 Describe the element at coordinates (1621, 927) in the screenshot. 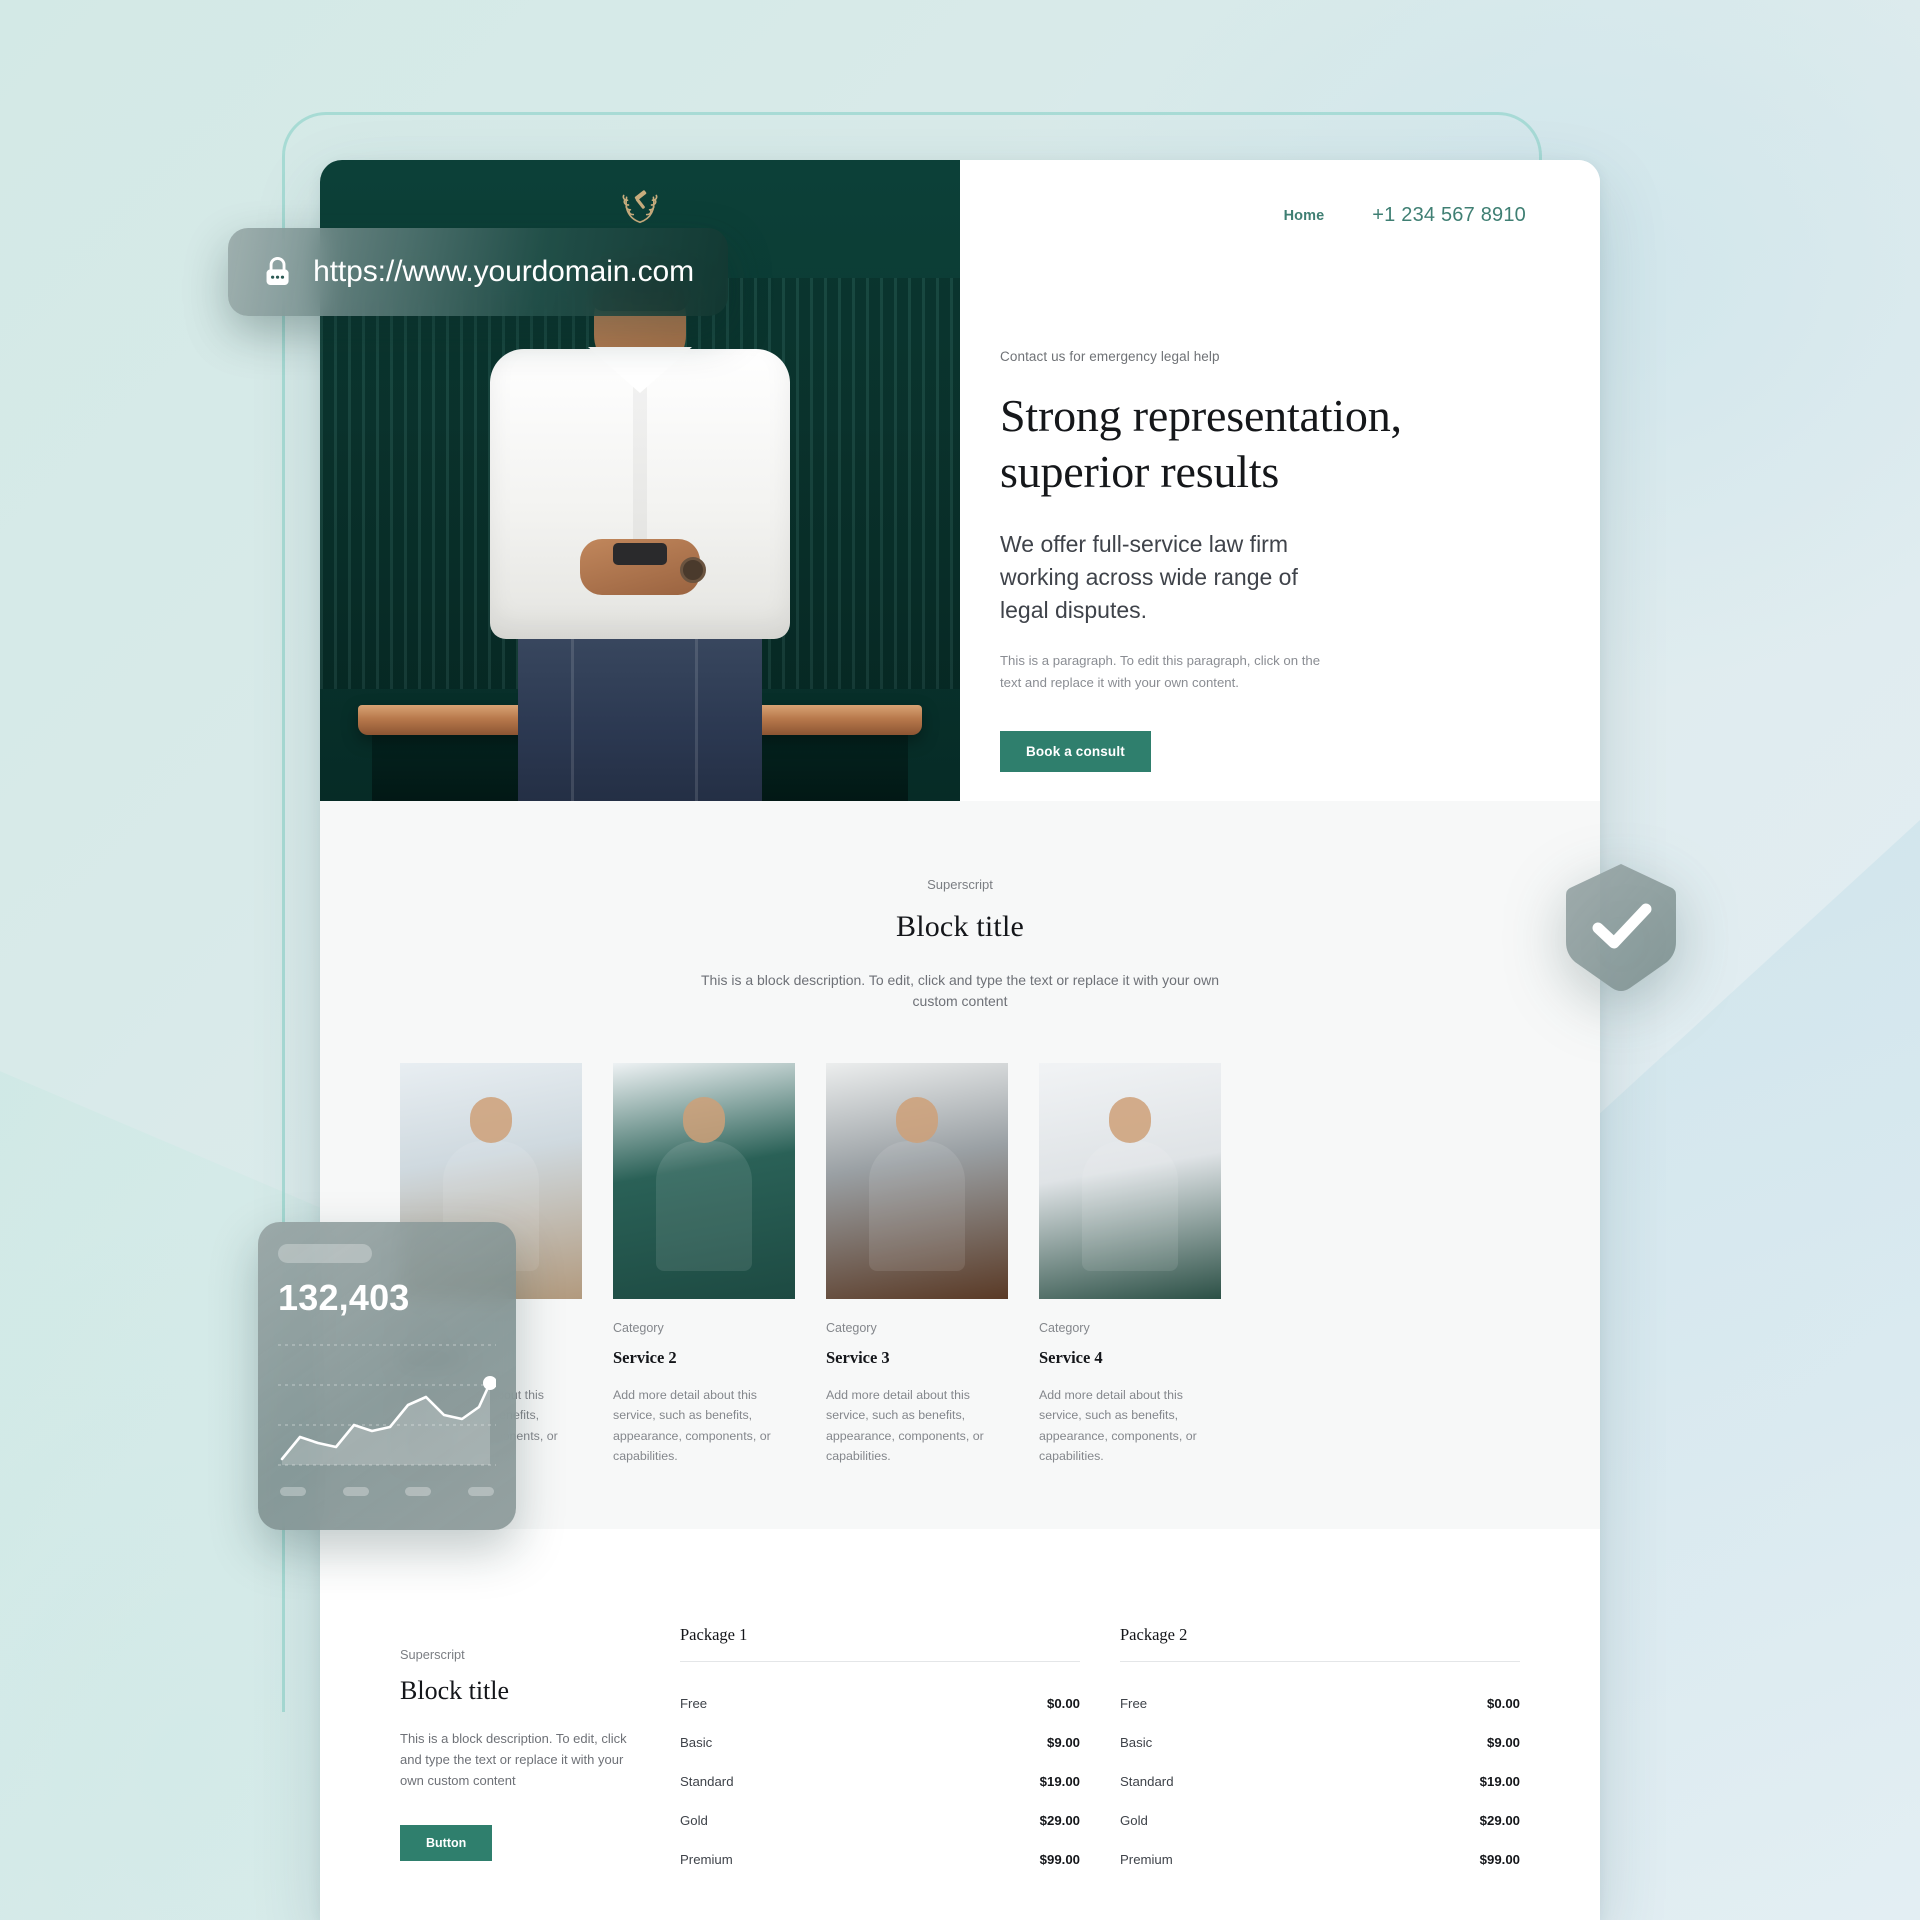

I see `shield-check-icon` at that location.